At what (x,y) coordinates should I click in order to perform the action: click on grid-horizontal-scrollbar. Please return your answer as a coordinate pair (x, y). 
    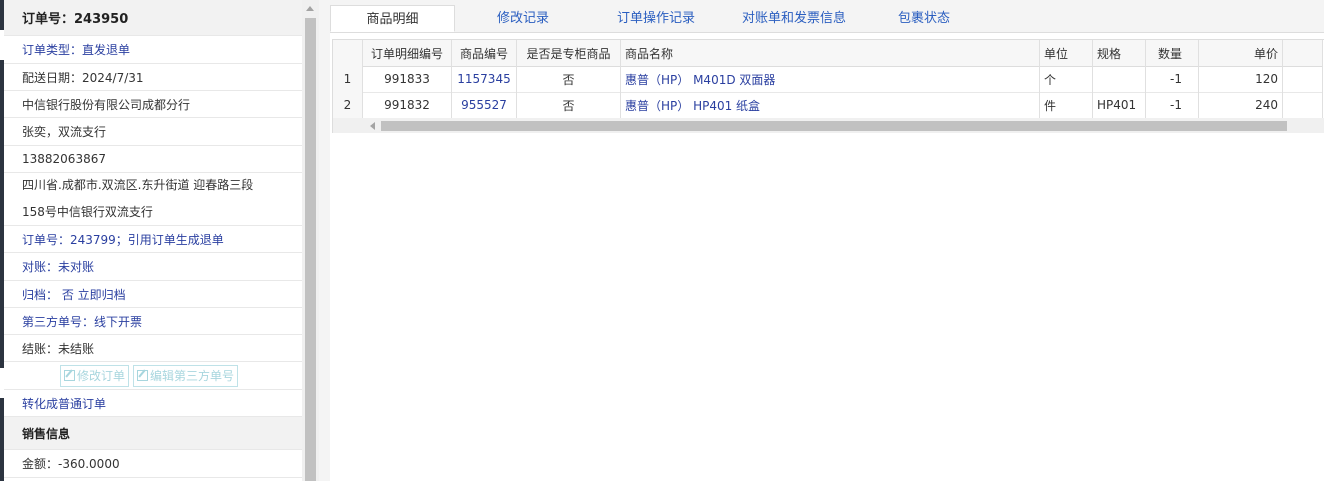
    Looking at the image, I should click on (828, 125).